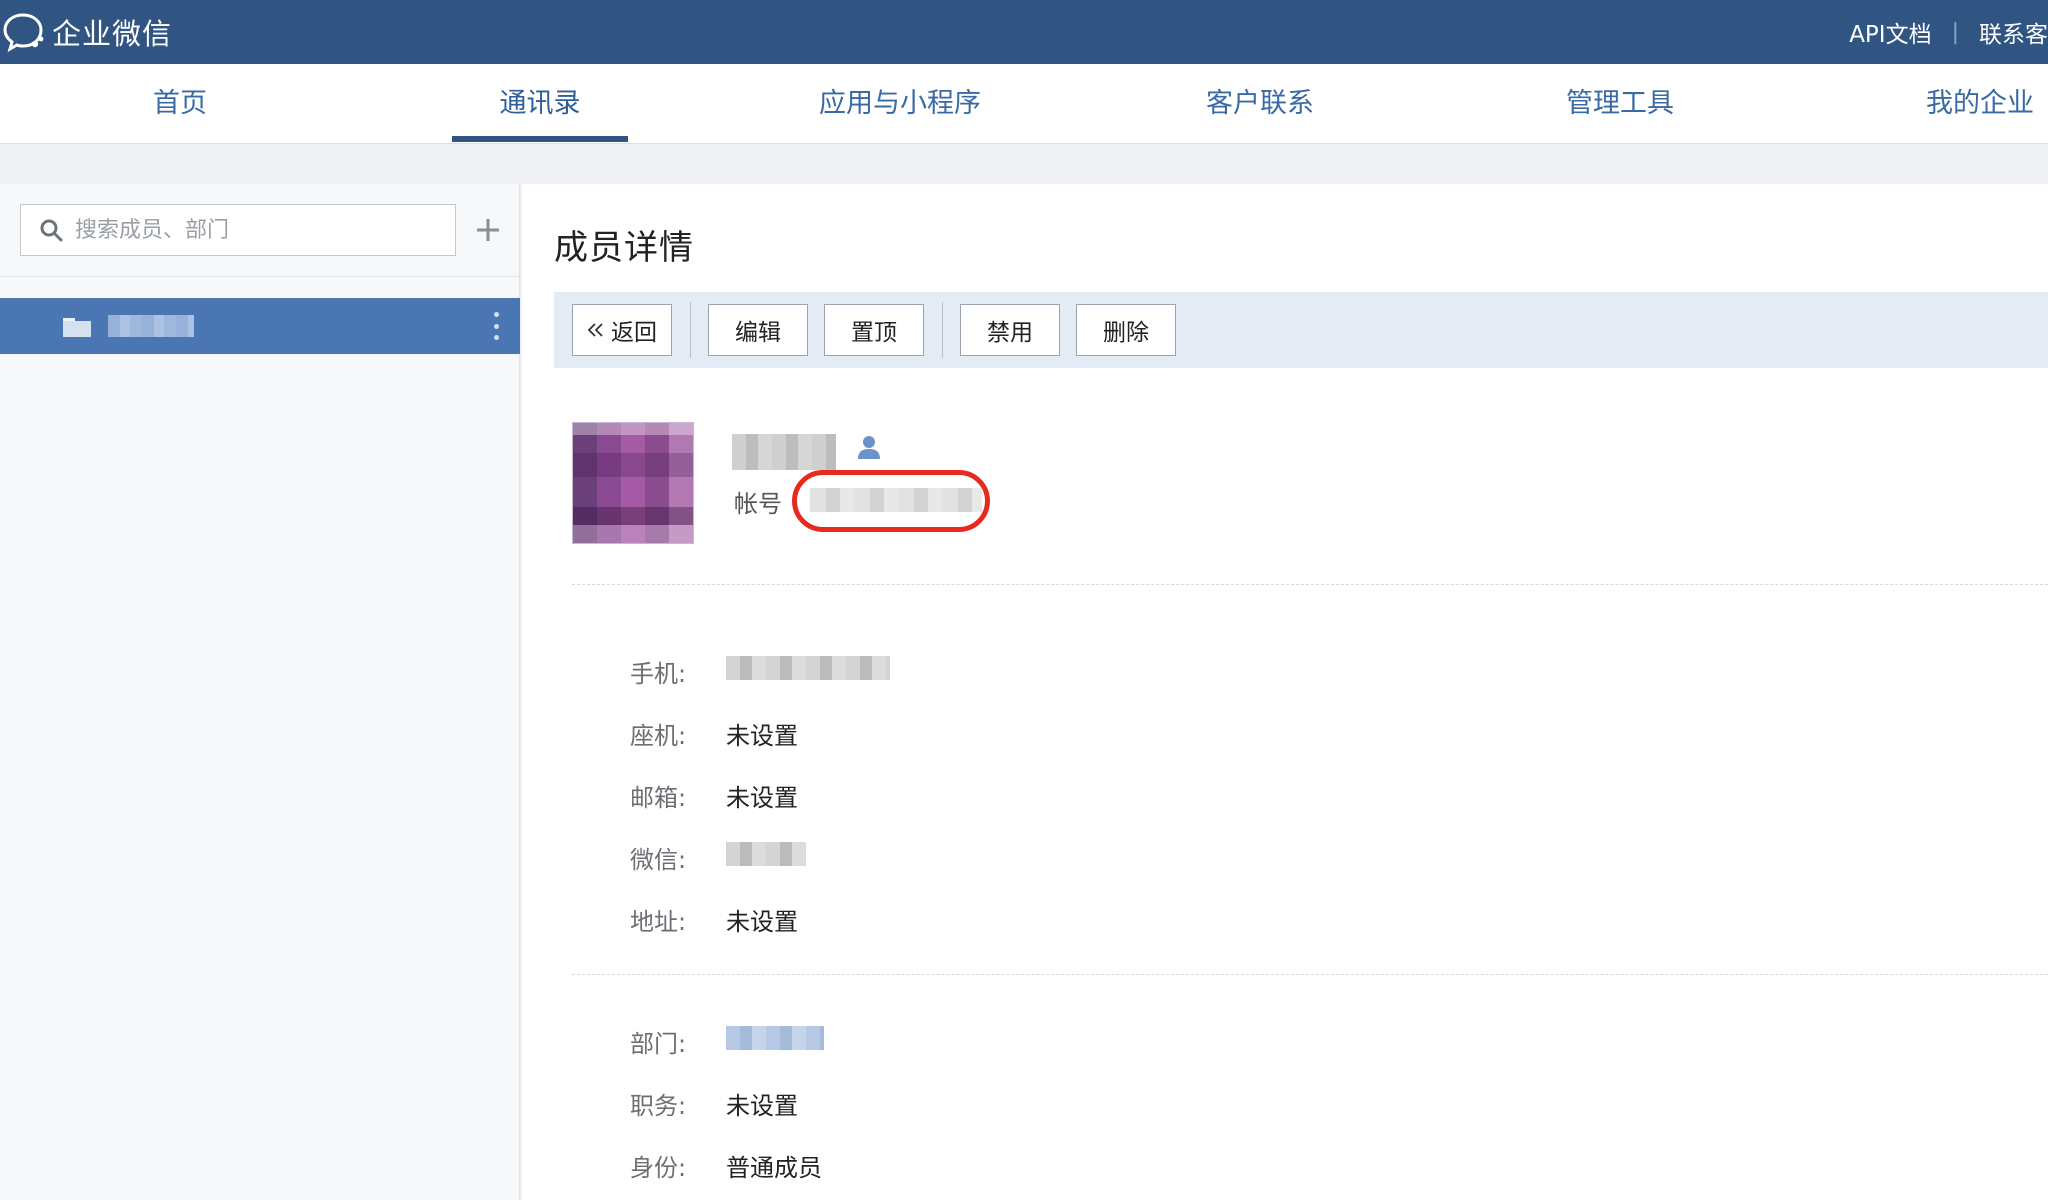 The height and width of the screenshot is (1200, 2048). I want to click on search-input, so click(253, 230).